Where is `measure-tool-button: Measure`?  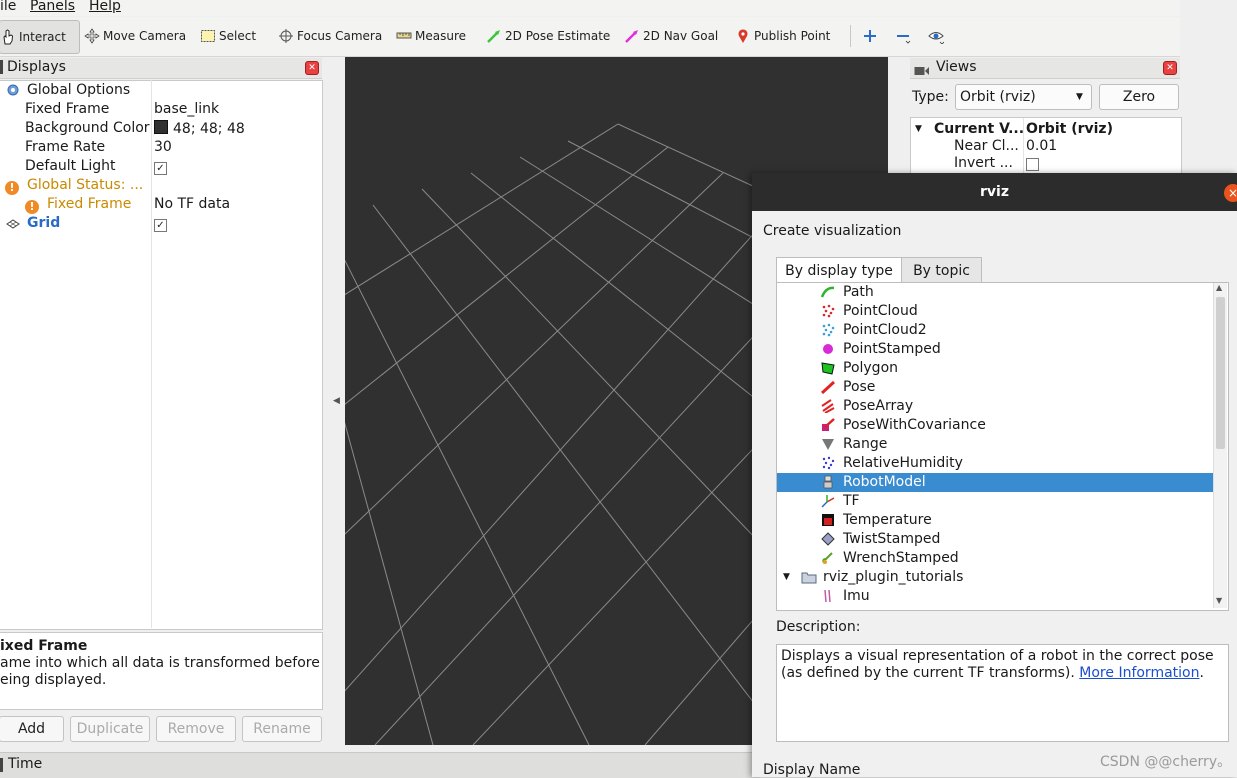
measure-tool-button: Measure is located at coordinates (431, 36).